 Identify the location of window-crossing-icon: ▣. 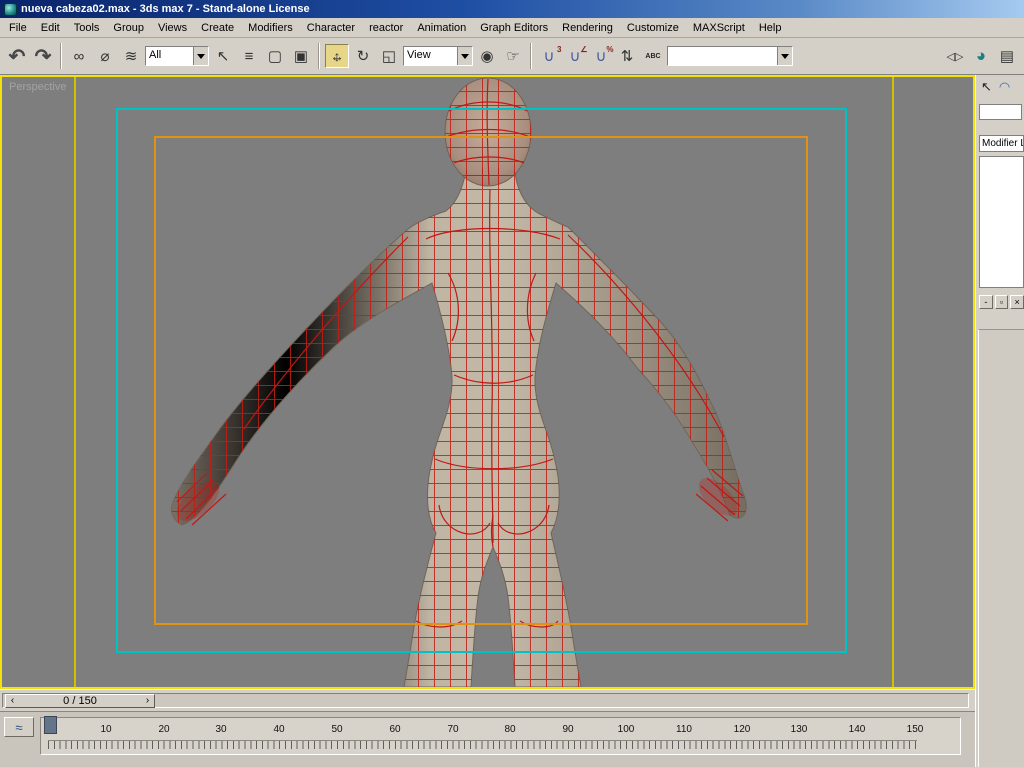
(301, 56).